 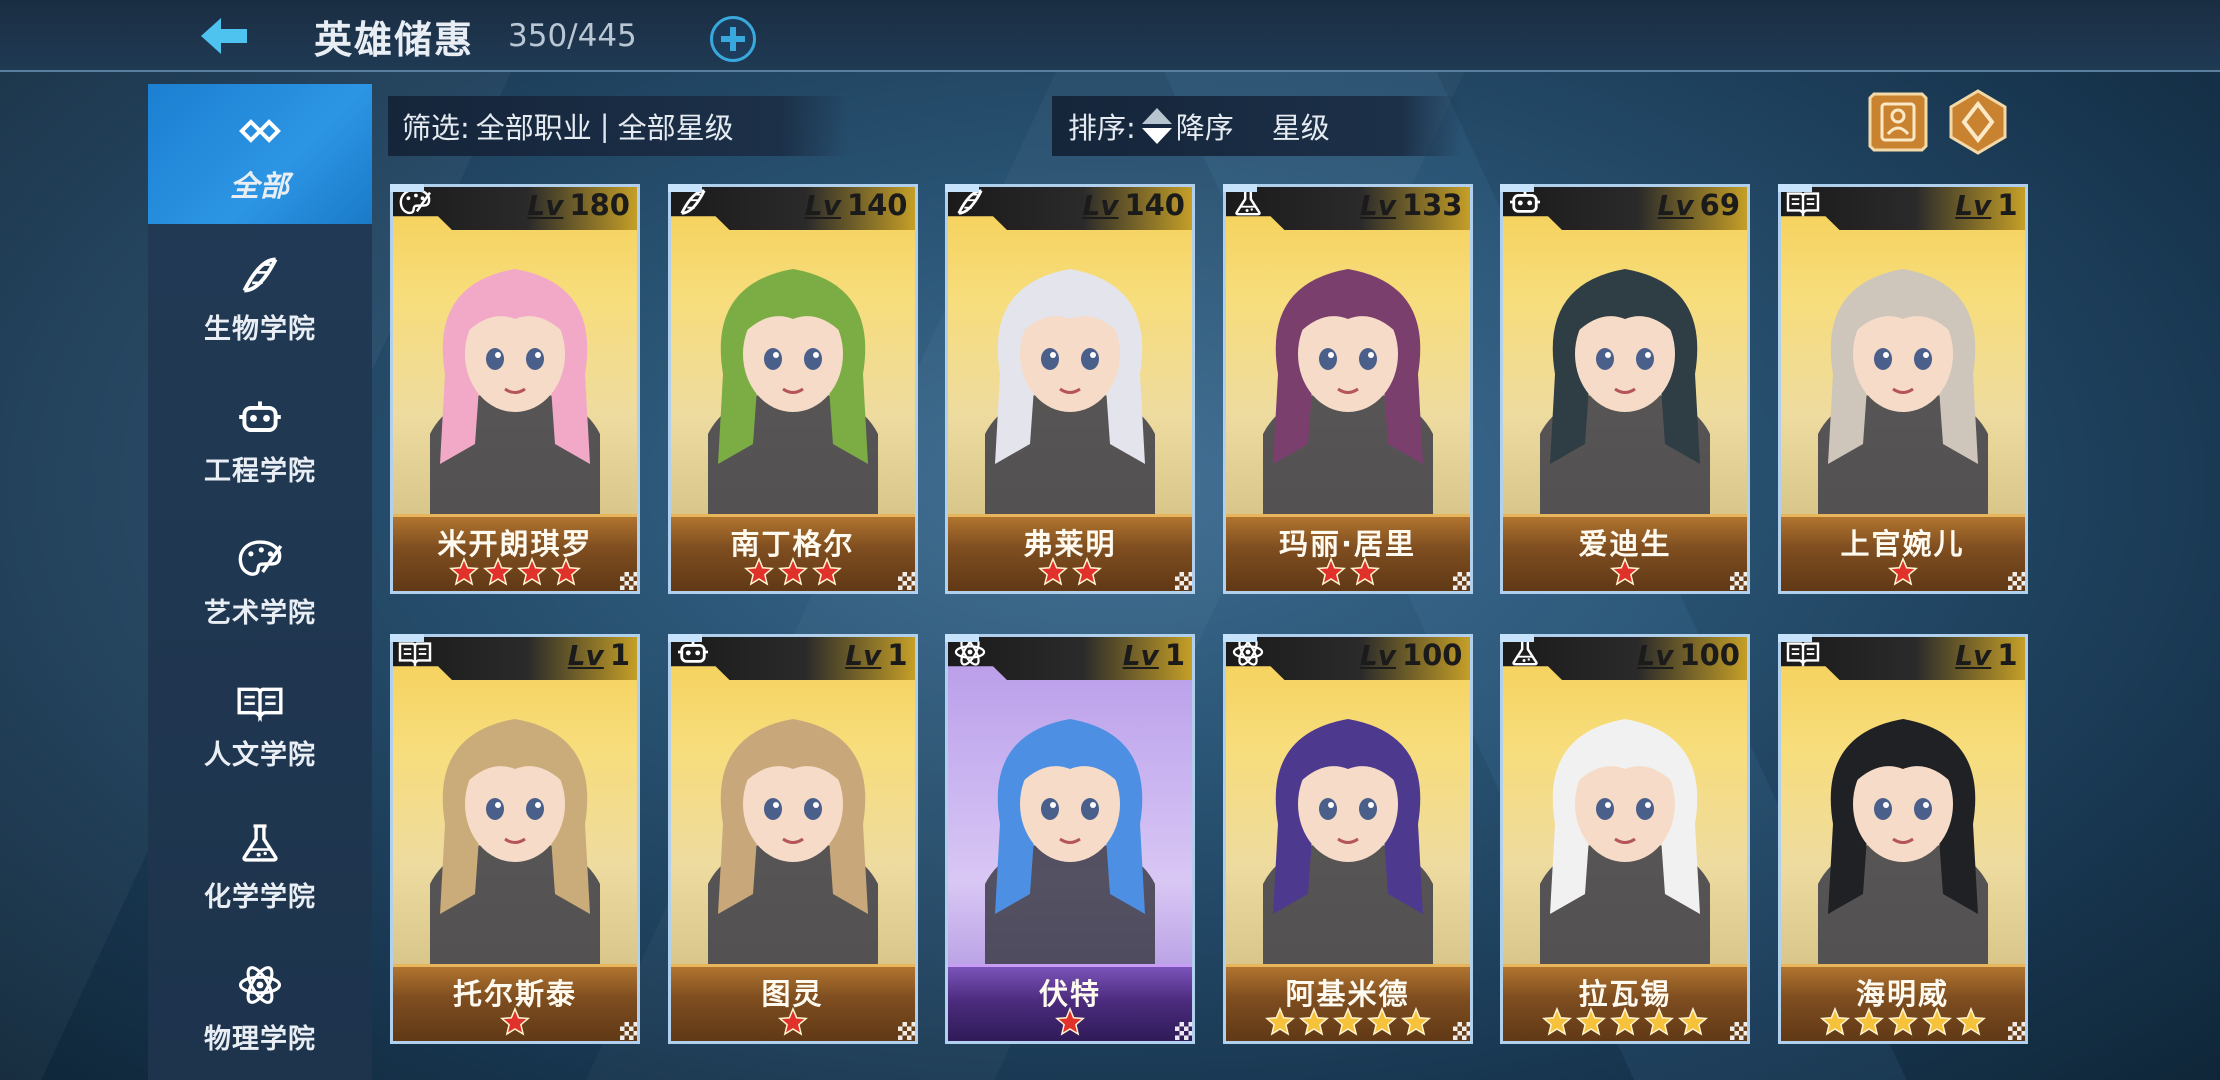 I want to click on sidebar-item-label: 全部, so click(x=259, y=186).